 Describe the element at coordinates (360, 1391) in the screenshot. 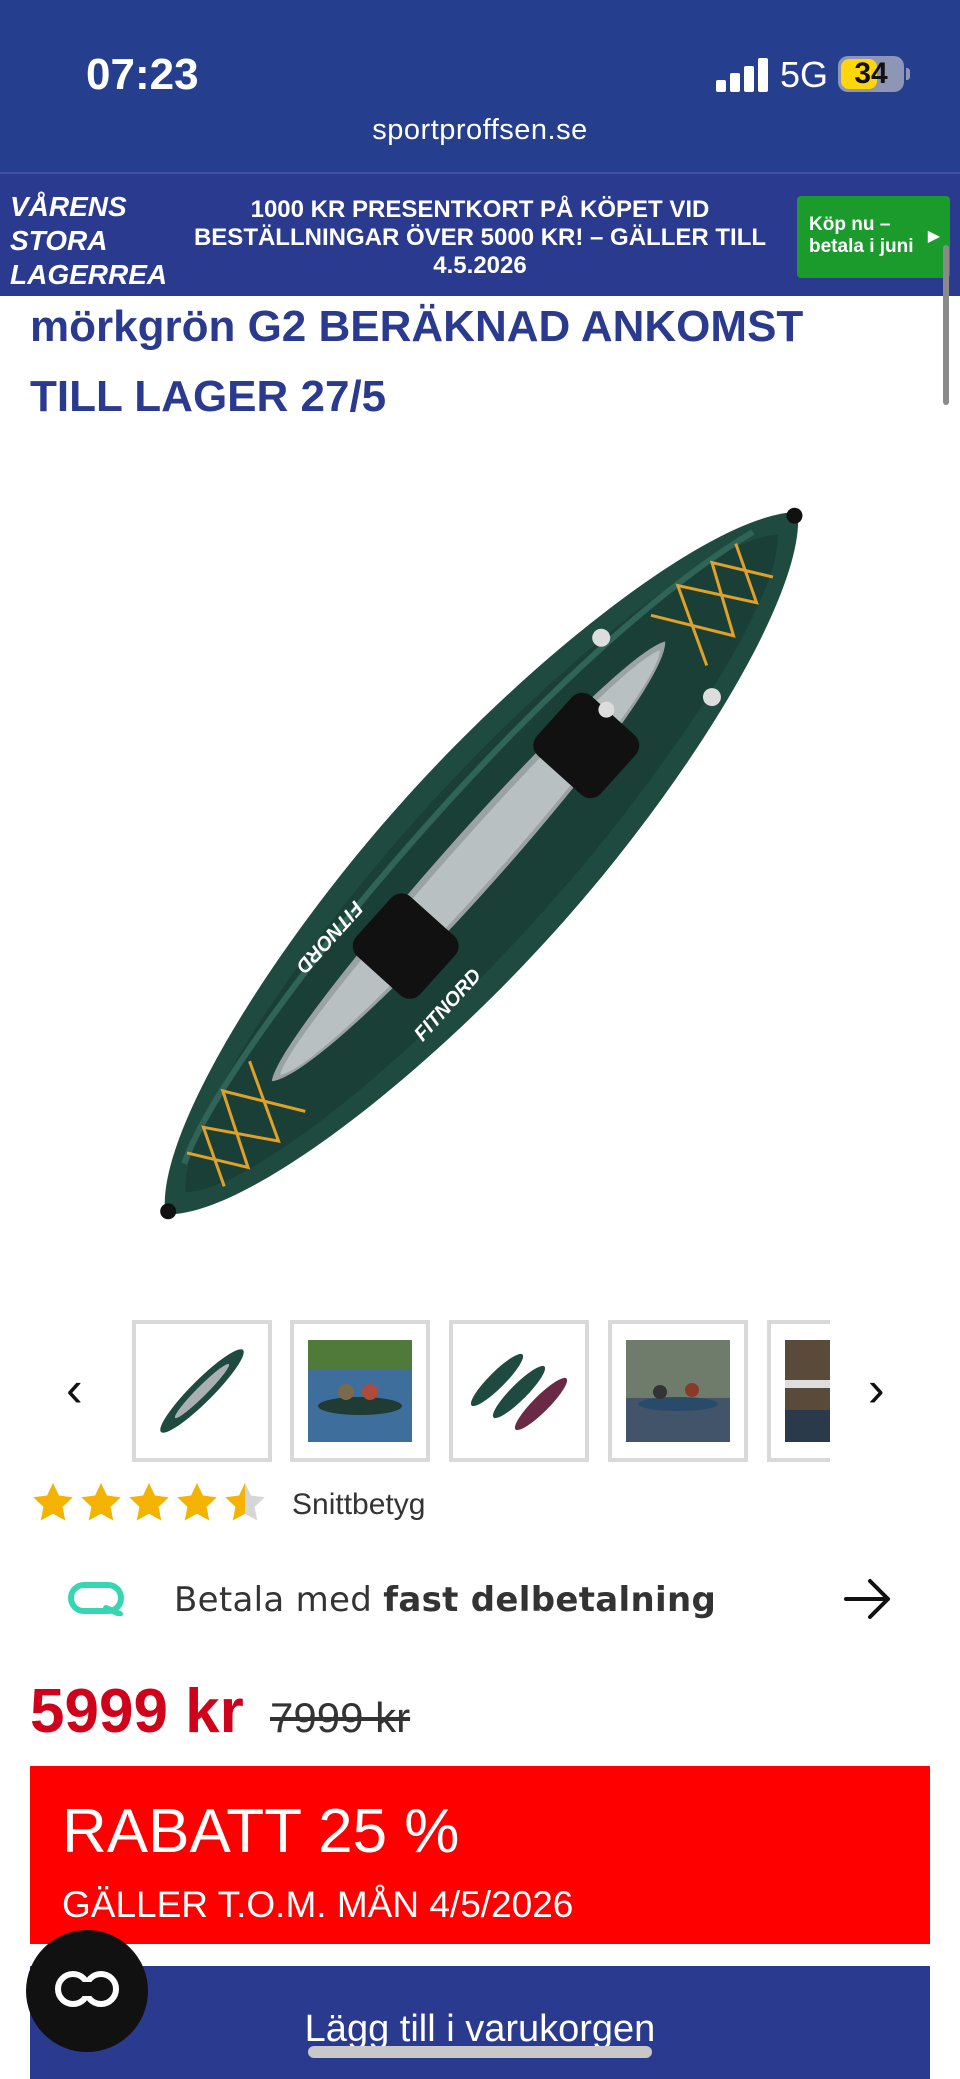

I see `kayak-on-water-thumbnail` at that location.